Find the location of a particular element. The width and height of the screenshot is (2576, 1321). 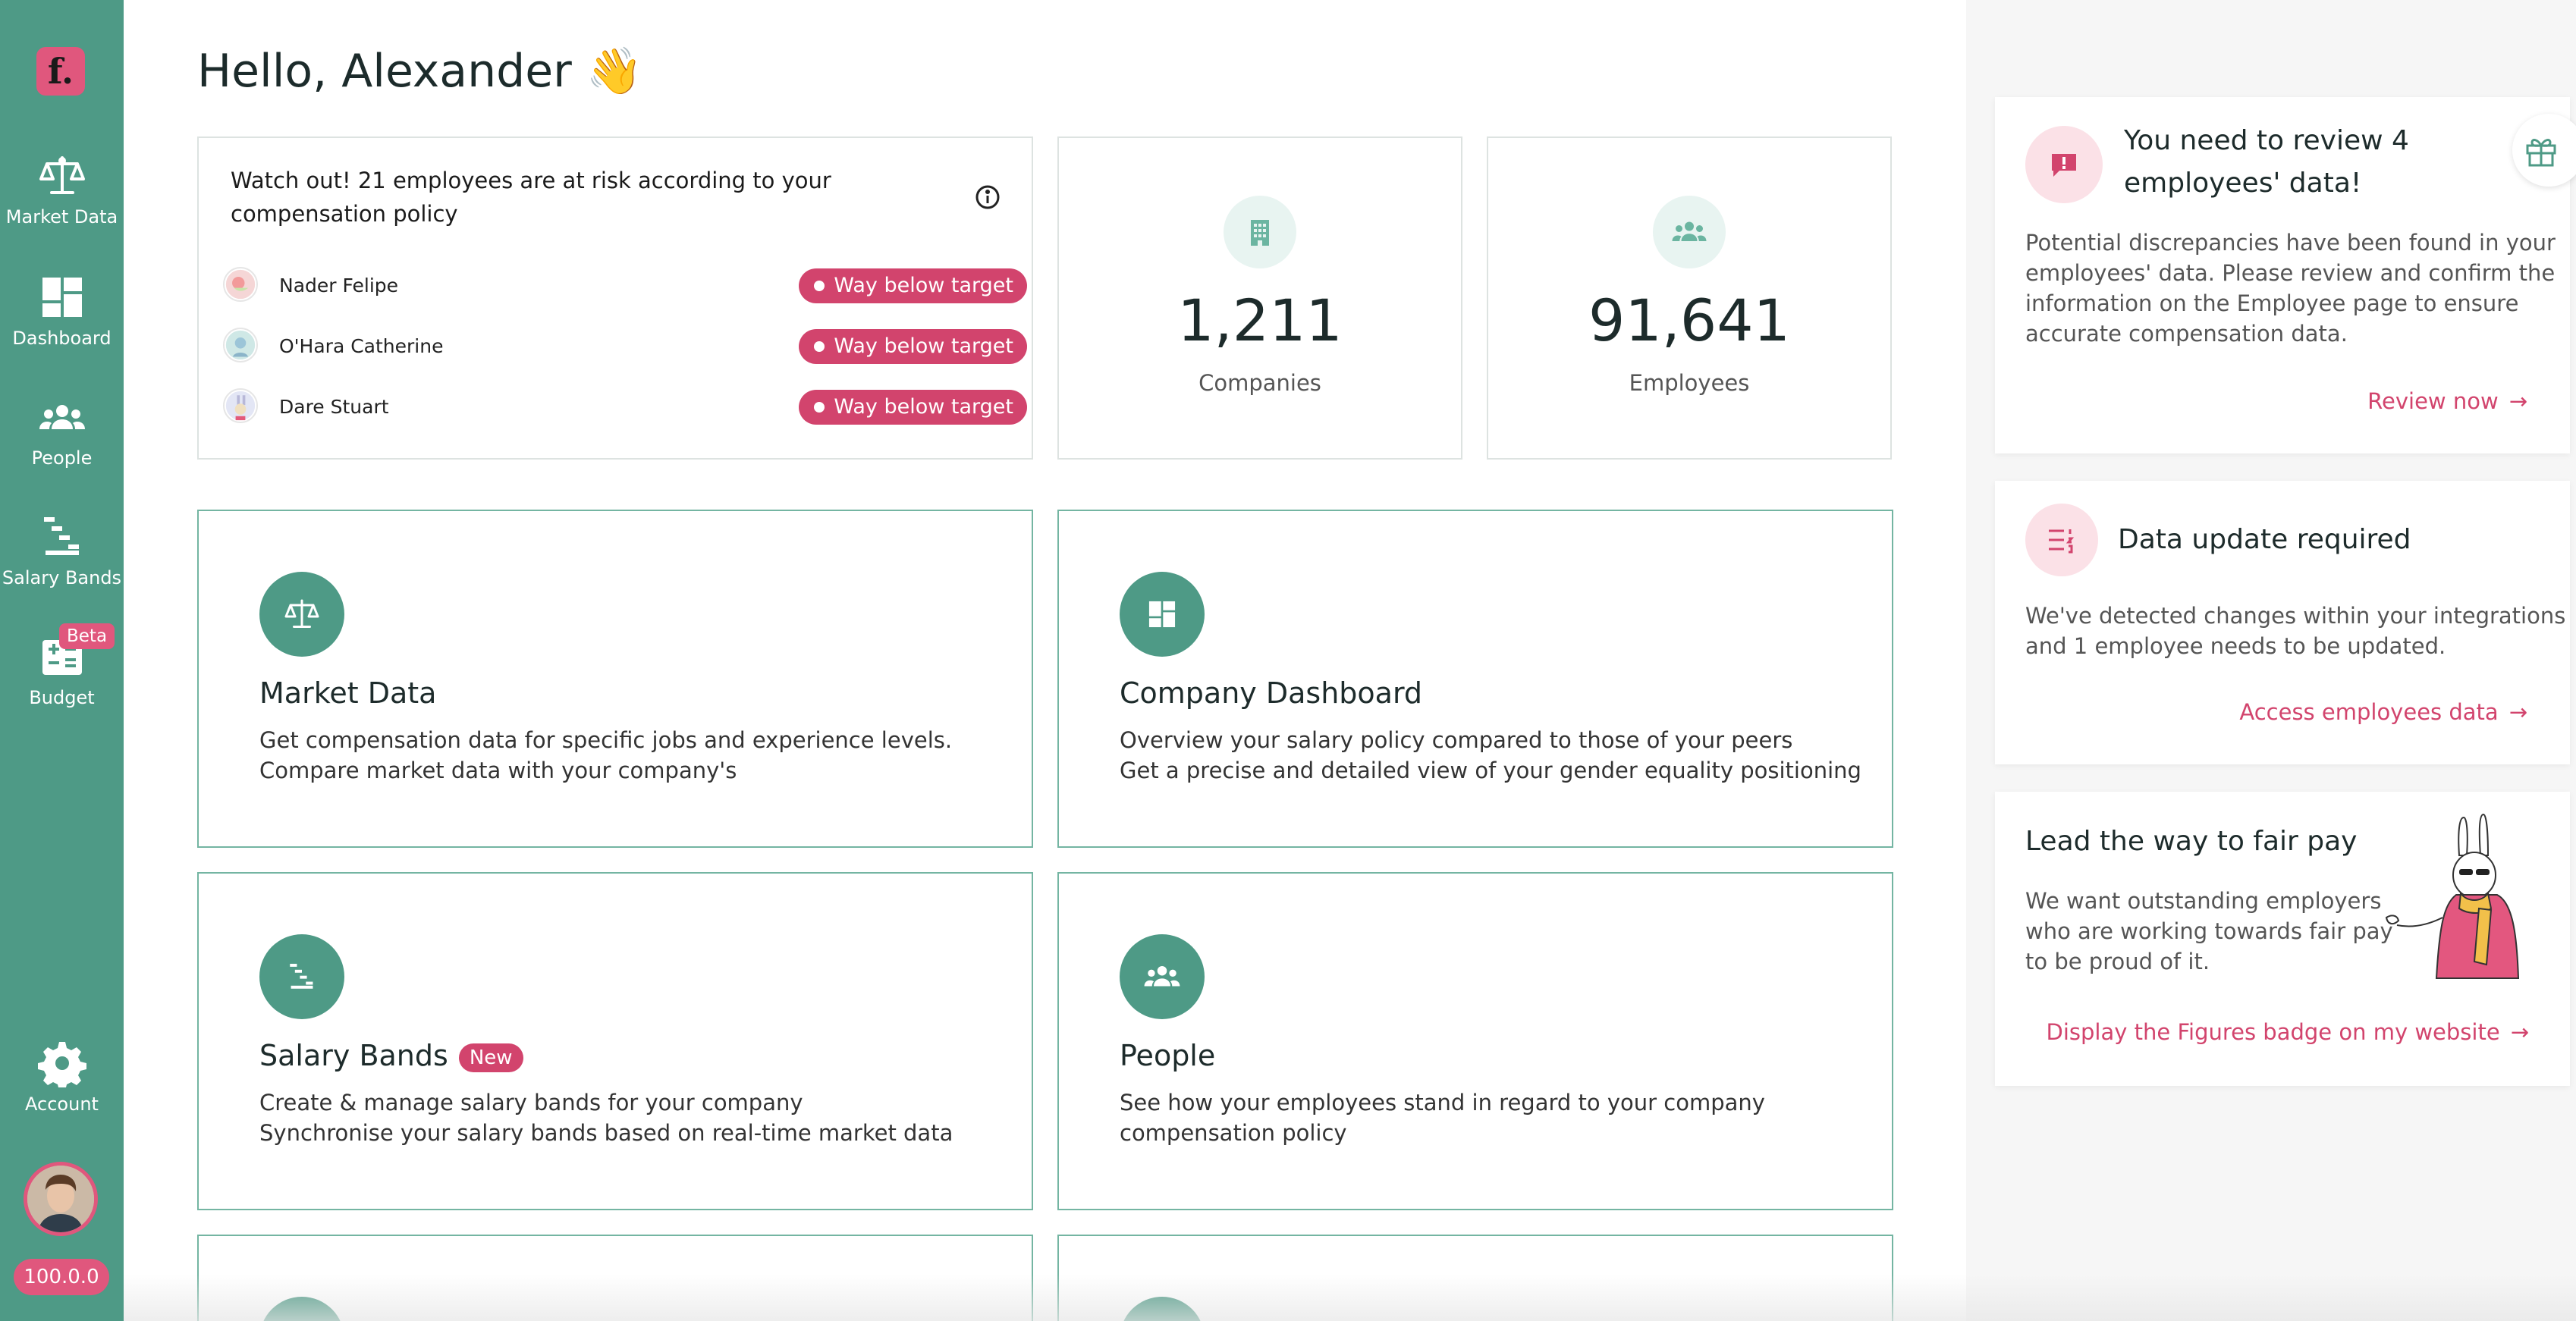

app-logo: f. is located at coordinates (60, 71).